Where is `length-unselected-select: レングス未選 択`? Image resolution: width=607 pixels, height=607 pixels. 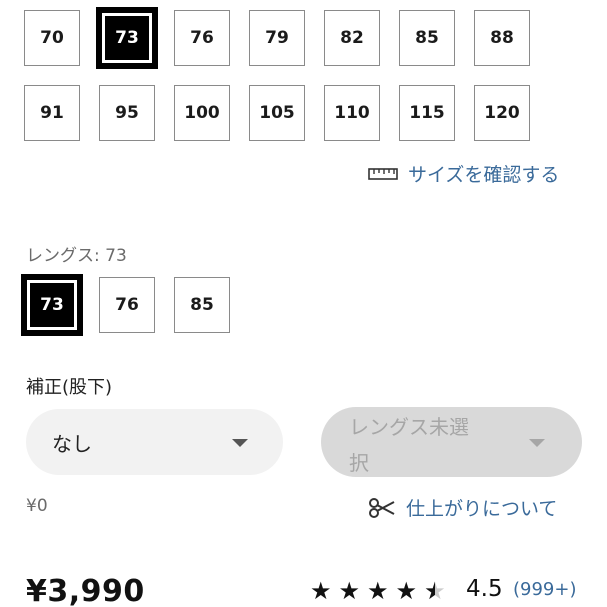
length-unselected-select: レングス未選 択 is located at coordinates (451, 442).